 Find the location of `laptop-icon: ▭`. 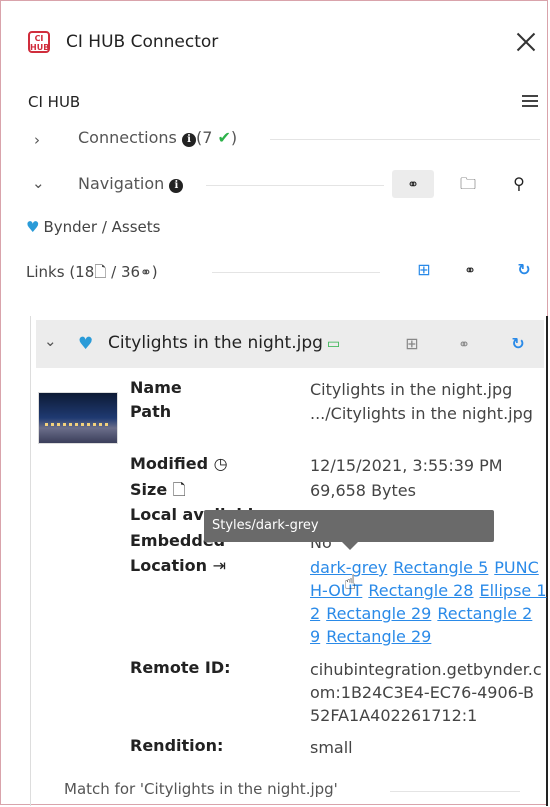

laptop-icon: ▭ is located at coordinates (333, 344).